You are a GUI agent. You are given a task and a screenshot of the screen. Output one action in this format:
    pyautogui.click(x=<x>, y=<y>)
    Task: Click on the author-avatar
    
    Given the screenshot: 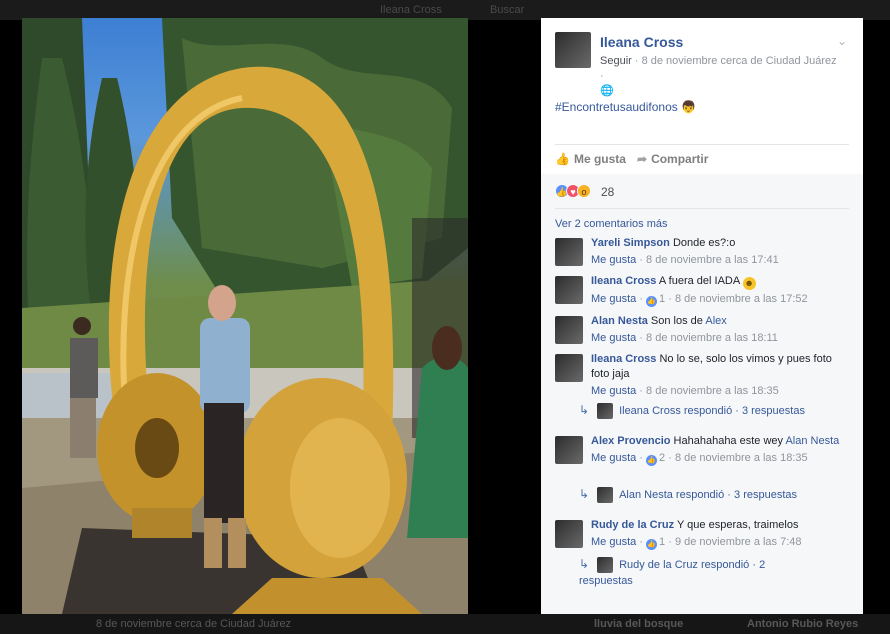 What is the action you would take?
    pyautogui.click(x=573, y=50)
    